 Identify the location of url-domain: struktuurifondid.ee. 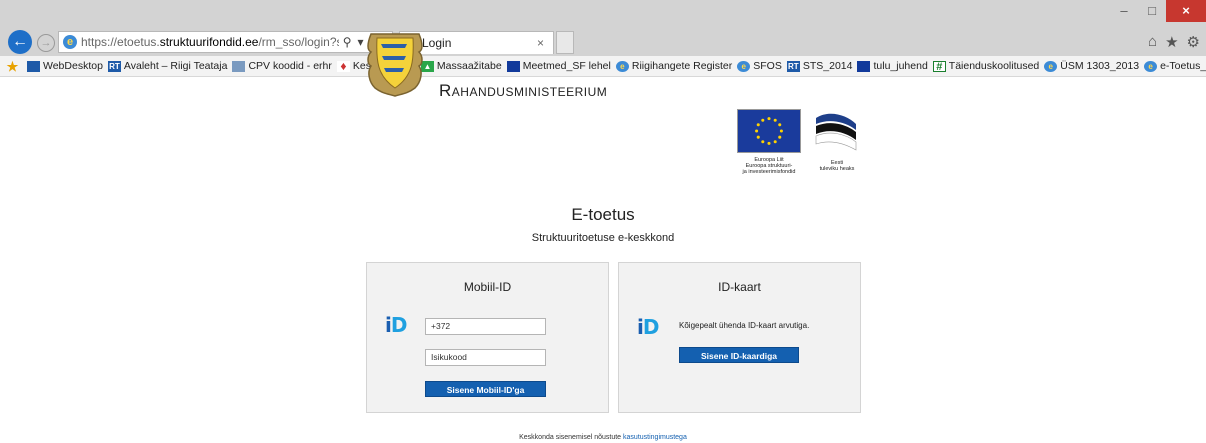
(209, 42).